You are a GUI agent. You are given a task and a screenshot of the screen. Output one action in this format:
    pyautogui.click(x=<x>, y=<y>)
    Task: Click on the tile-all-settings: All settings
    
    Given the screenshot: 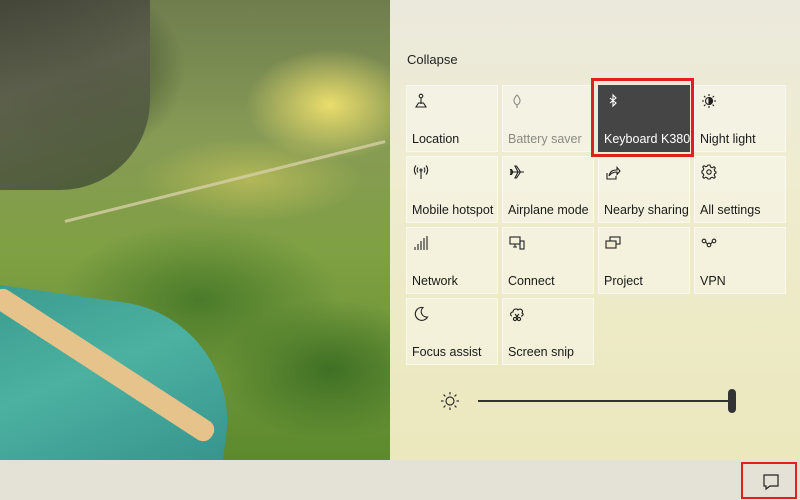 What is the action you would take?
    pyautogui.click(x=740, y=189)
    